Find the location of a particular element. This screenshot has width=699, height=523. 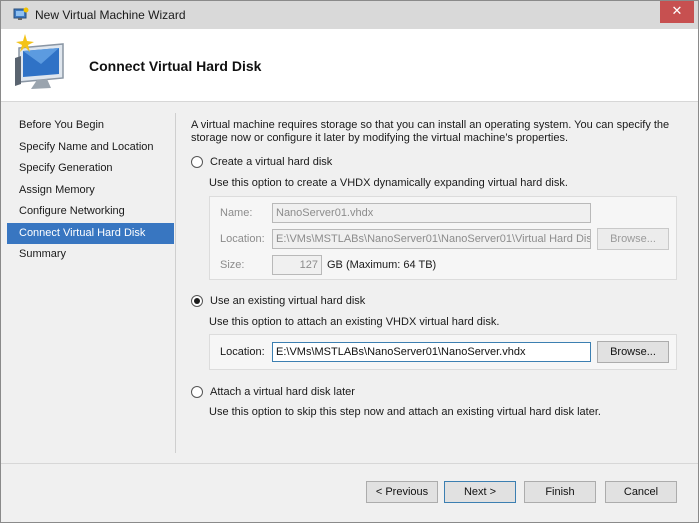

existing-vhd-label: Use an existing virtual hard disk is located at coordinates (288, 301).